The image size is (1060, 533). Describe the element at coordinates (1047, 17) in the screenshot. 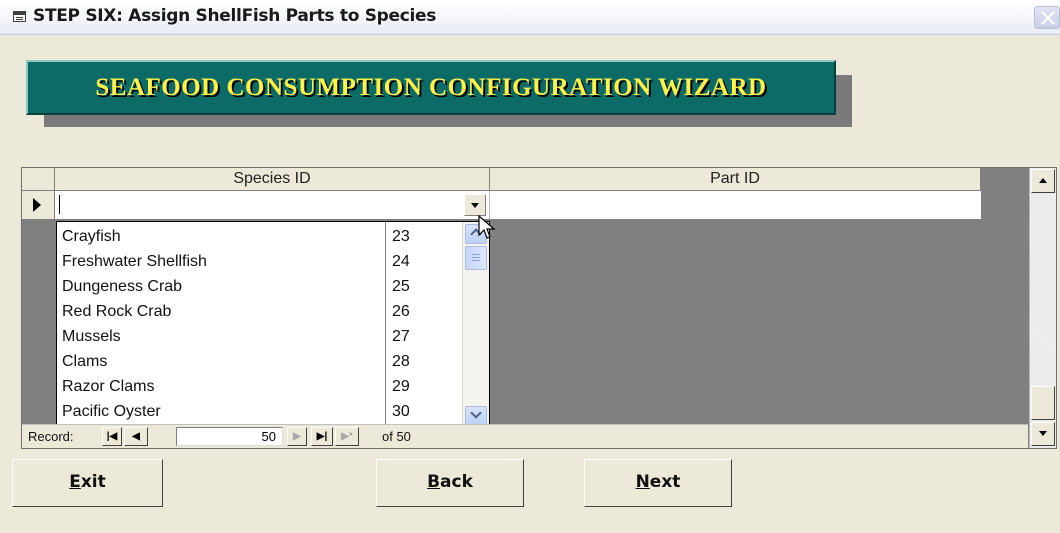

I see `close-button` at that location.